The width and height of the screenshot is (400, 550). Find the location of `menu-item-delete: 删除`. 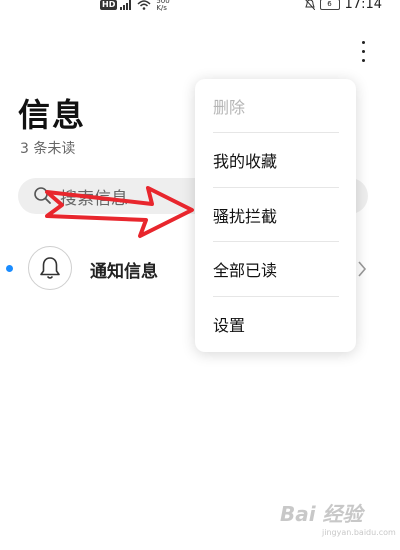

menu-item-delete: 删除 is located at coordinates (275, 106).